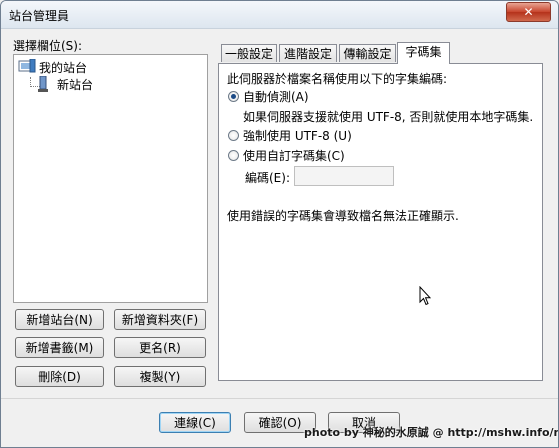 The image size is (559, 448). I want to click on network-folder-icon, so click(27, 66).